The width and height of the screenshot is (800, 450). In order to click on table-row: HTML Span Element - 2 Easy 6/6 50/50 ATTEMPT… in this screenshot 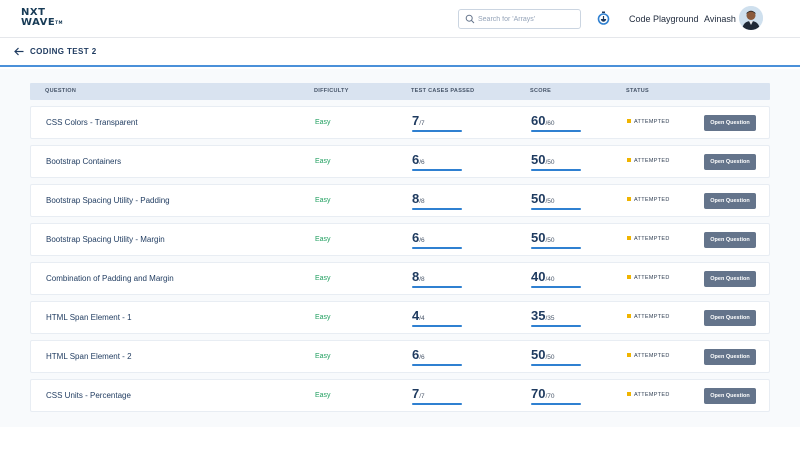, I will do `click(400, 356)`.